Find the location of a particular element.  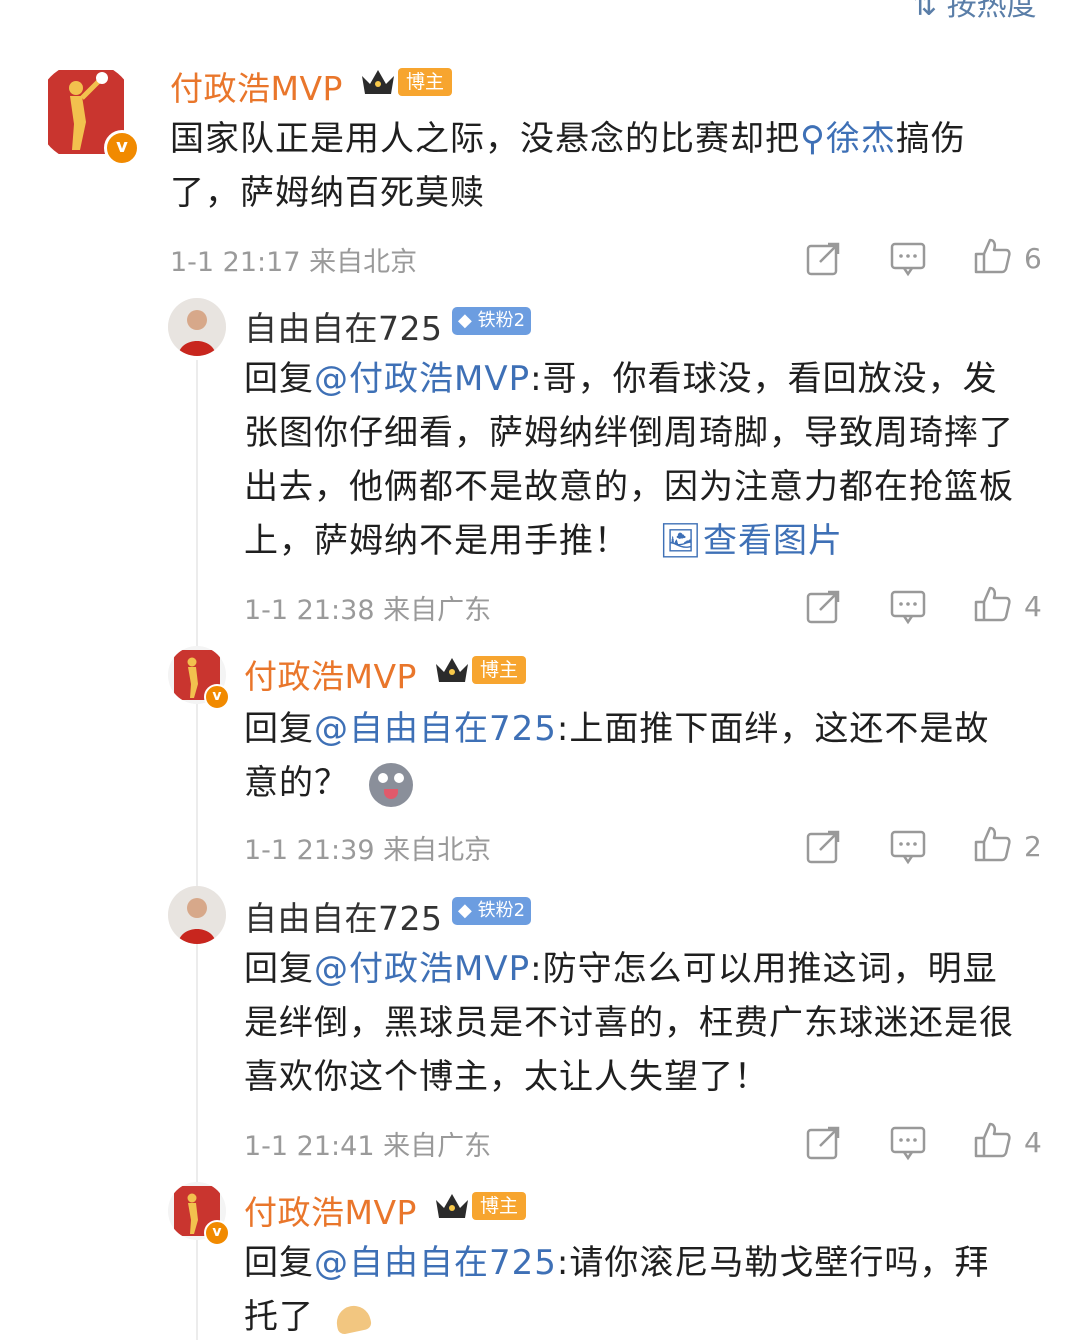

sort-toggle: ⇅ 按热度 is located at coordinates (974, 12).